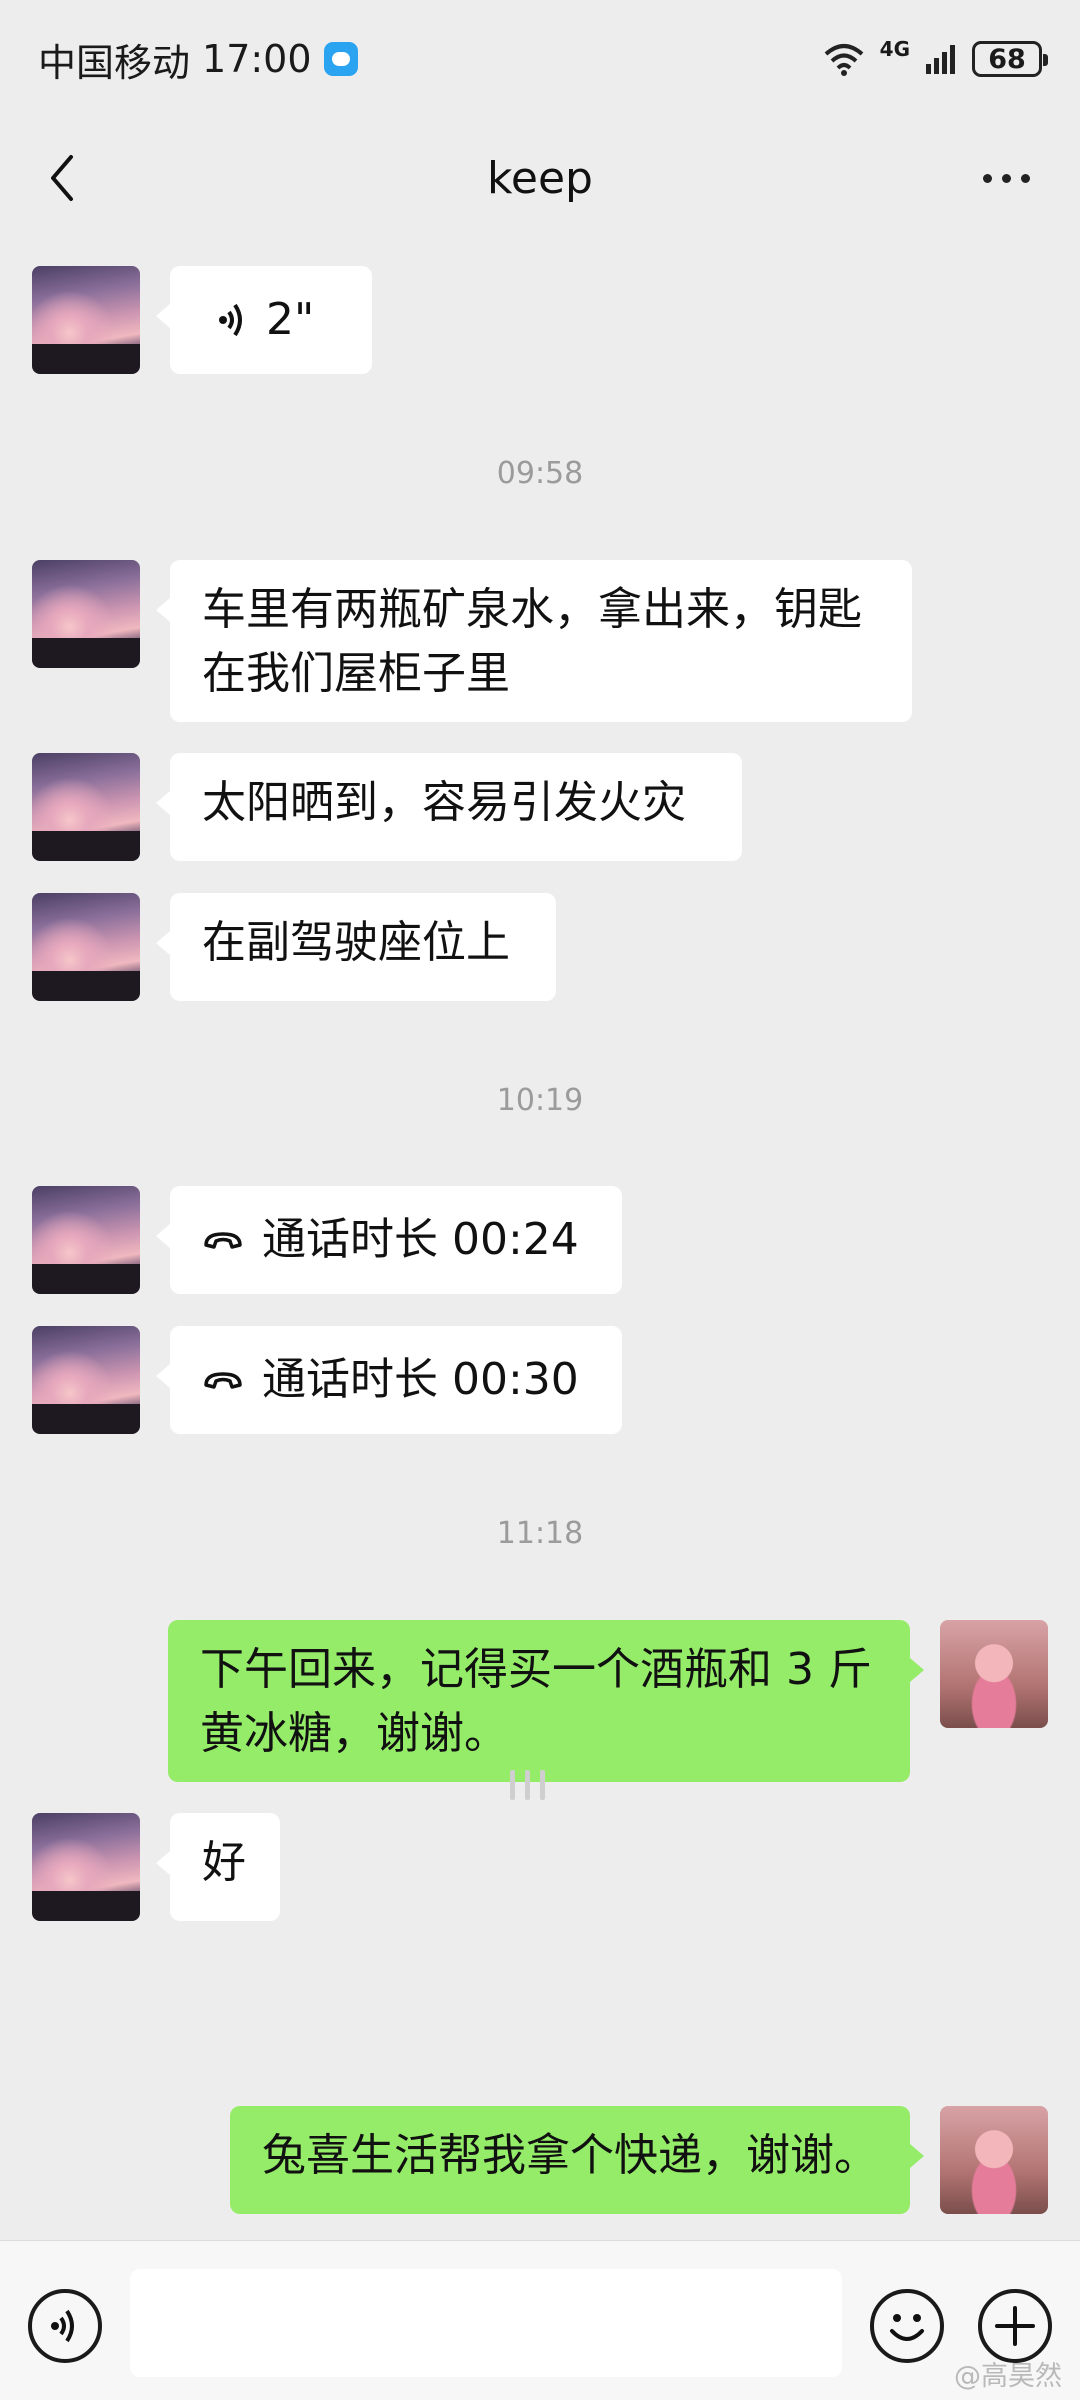  What do you see at coordinates (224, 1862) in the screenshot?
I see `message-line: 好` at bounding box center [224, 1862].